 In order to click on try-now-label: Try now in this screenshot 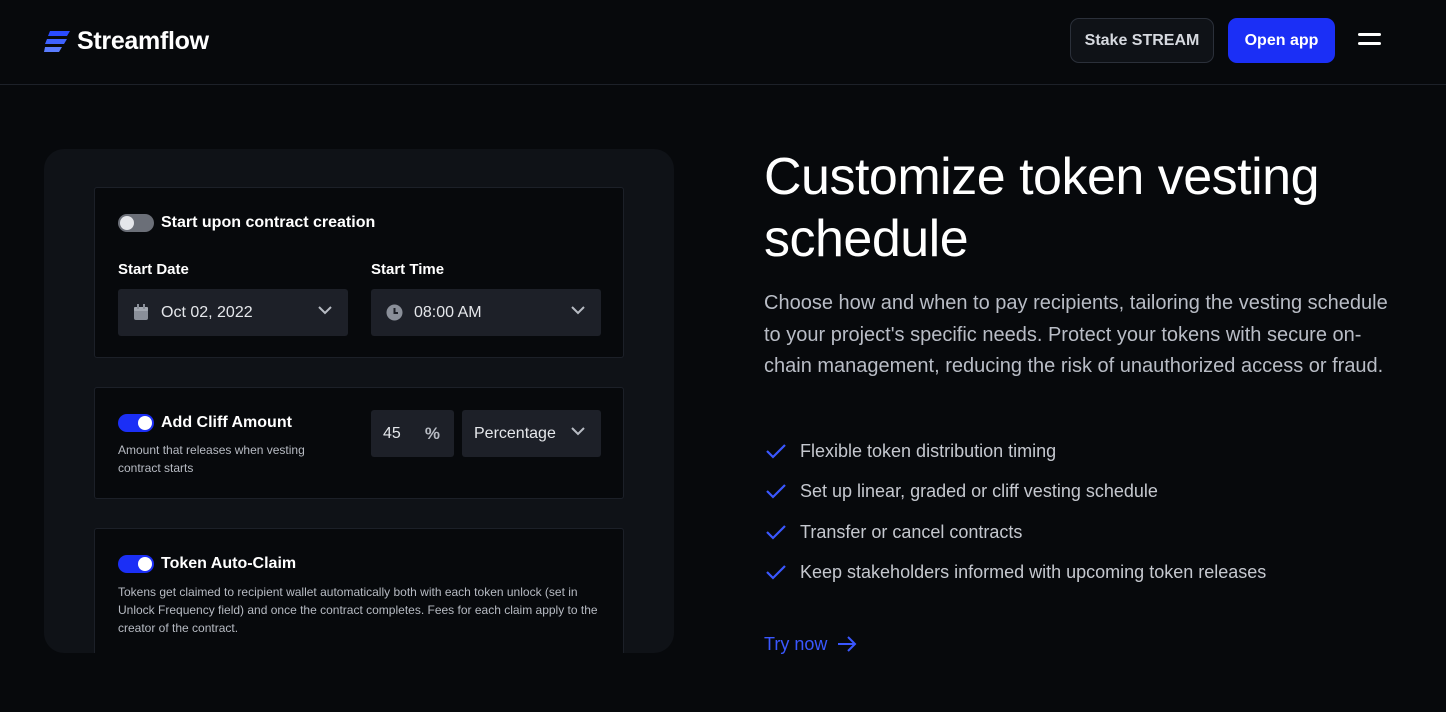, I will do `click(796, 643)`.